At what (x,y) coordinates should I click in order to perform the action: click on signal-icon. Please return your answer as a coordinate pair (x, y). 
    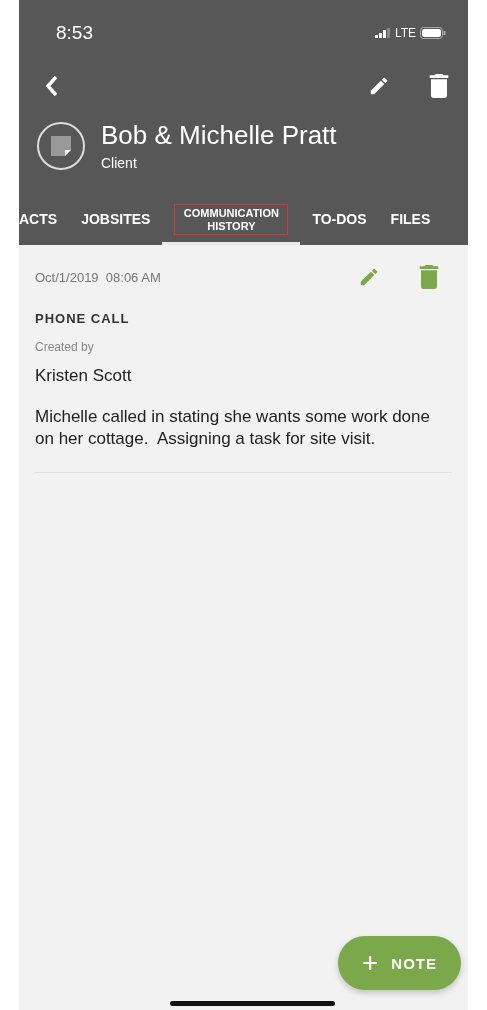
    Looking at the image, I should click on (382, 33).